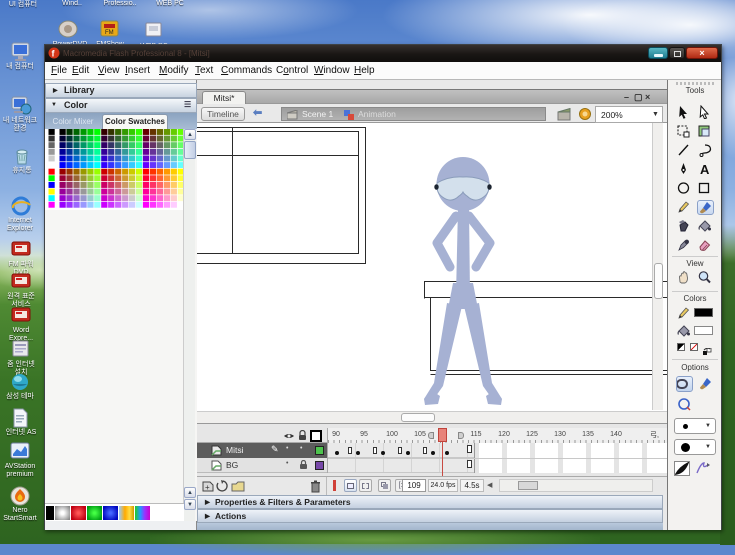 Image resolution: width=735 pixels, height=555 pixels. What do you see at coordinates (705, 169) in the screenshot?
I see `svg-text: A` at bounding box center [705, 169].